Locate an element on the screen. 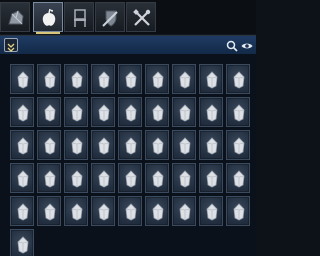  category-tab-bar is located at coordinates (128, 17).